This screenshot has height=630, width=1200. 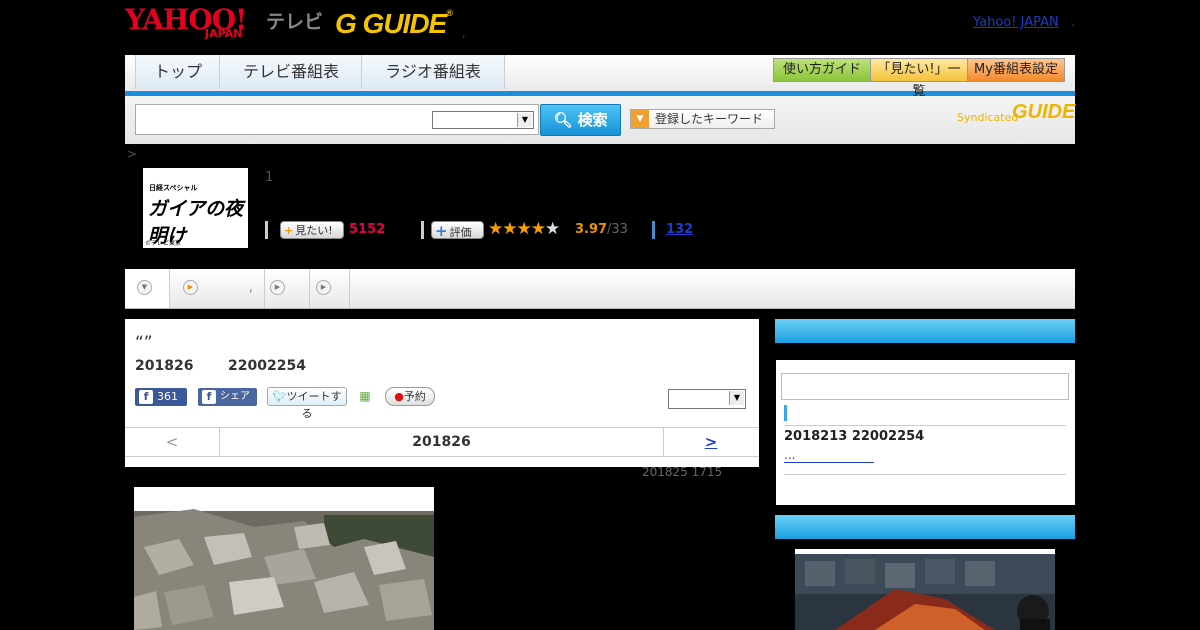 I want to click on search-button-label: 検索, so click(x=592, y=120).